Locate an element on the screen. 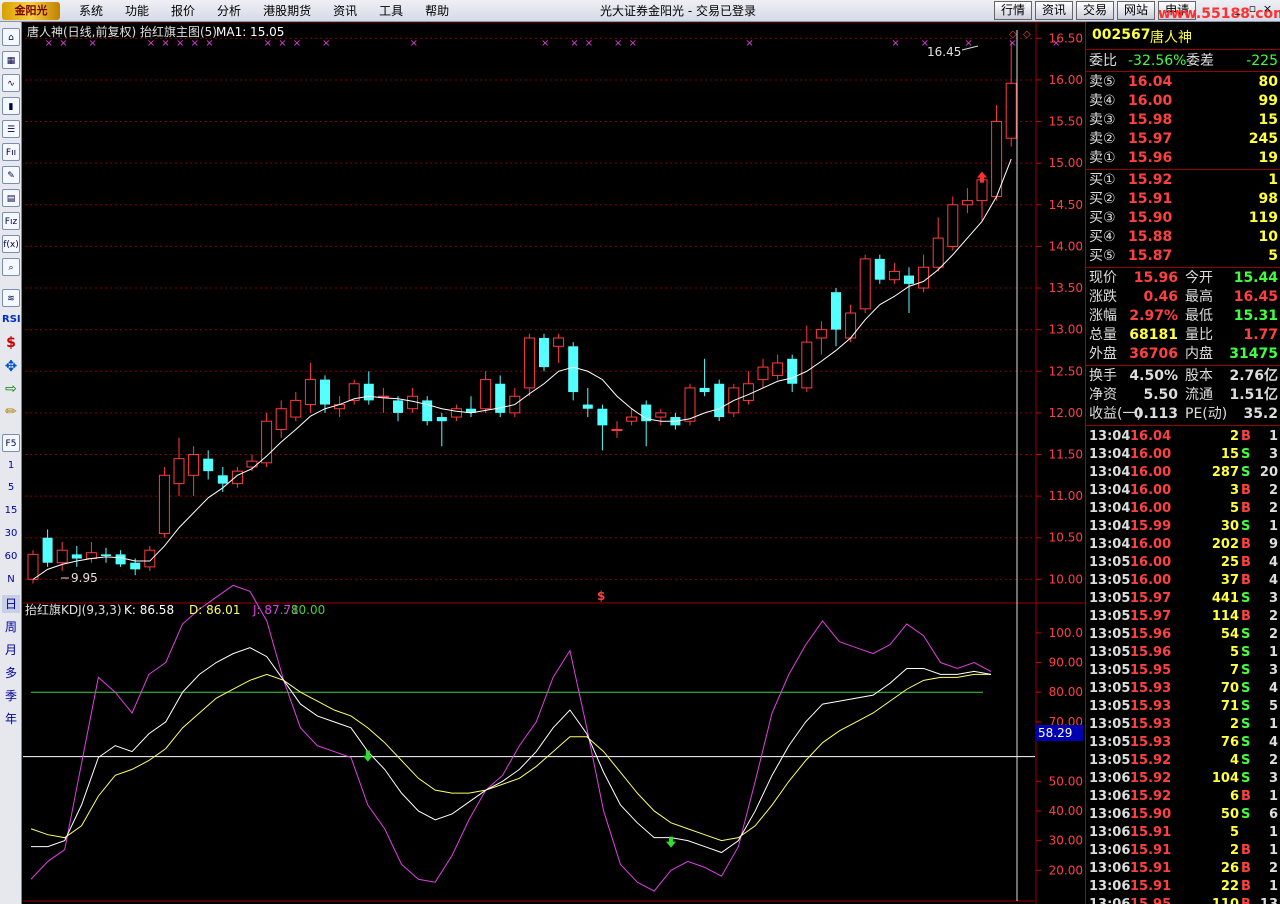  period-n: N is located at coordinates (11, 580).